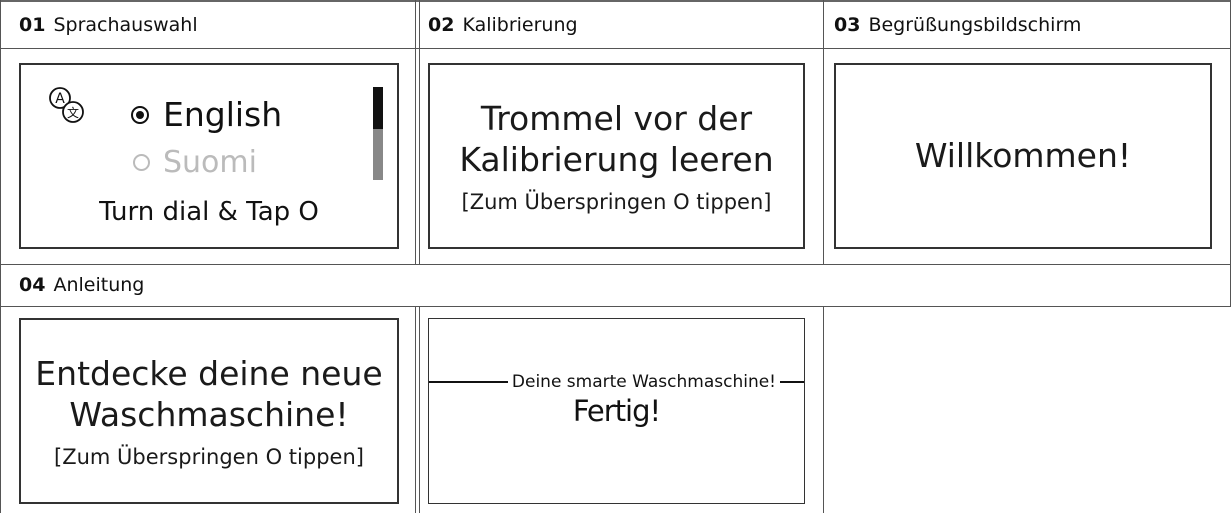  I want to click on title-row: Deine smarte Waschmaschine!, so click(616, 382).